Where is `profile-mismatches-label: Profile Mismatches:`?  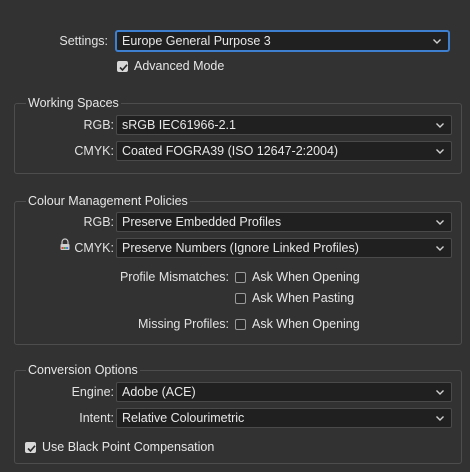 profile-mismatches-label: Profile Mismatches: is located at coordinates (174, 277).